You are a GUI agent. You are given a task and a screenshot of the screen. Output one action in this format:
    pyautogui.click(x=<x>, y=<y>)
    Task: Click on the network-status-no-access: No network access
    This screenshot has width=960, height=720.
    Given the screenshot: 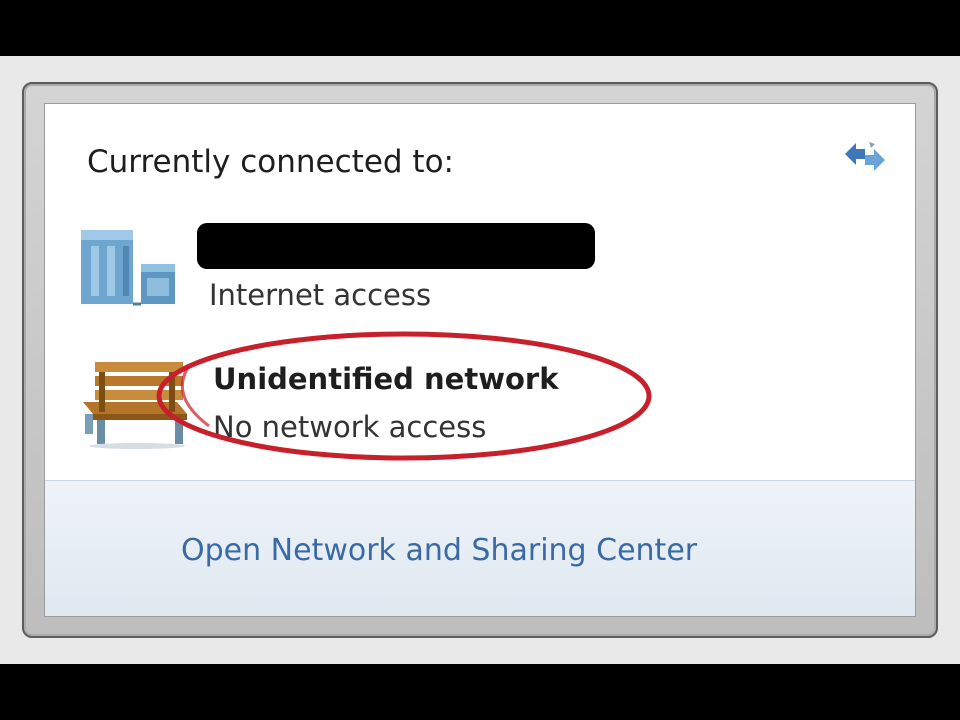 What is the action you would take?
    pyautogui.click(x=350, y=427)
    